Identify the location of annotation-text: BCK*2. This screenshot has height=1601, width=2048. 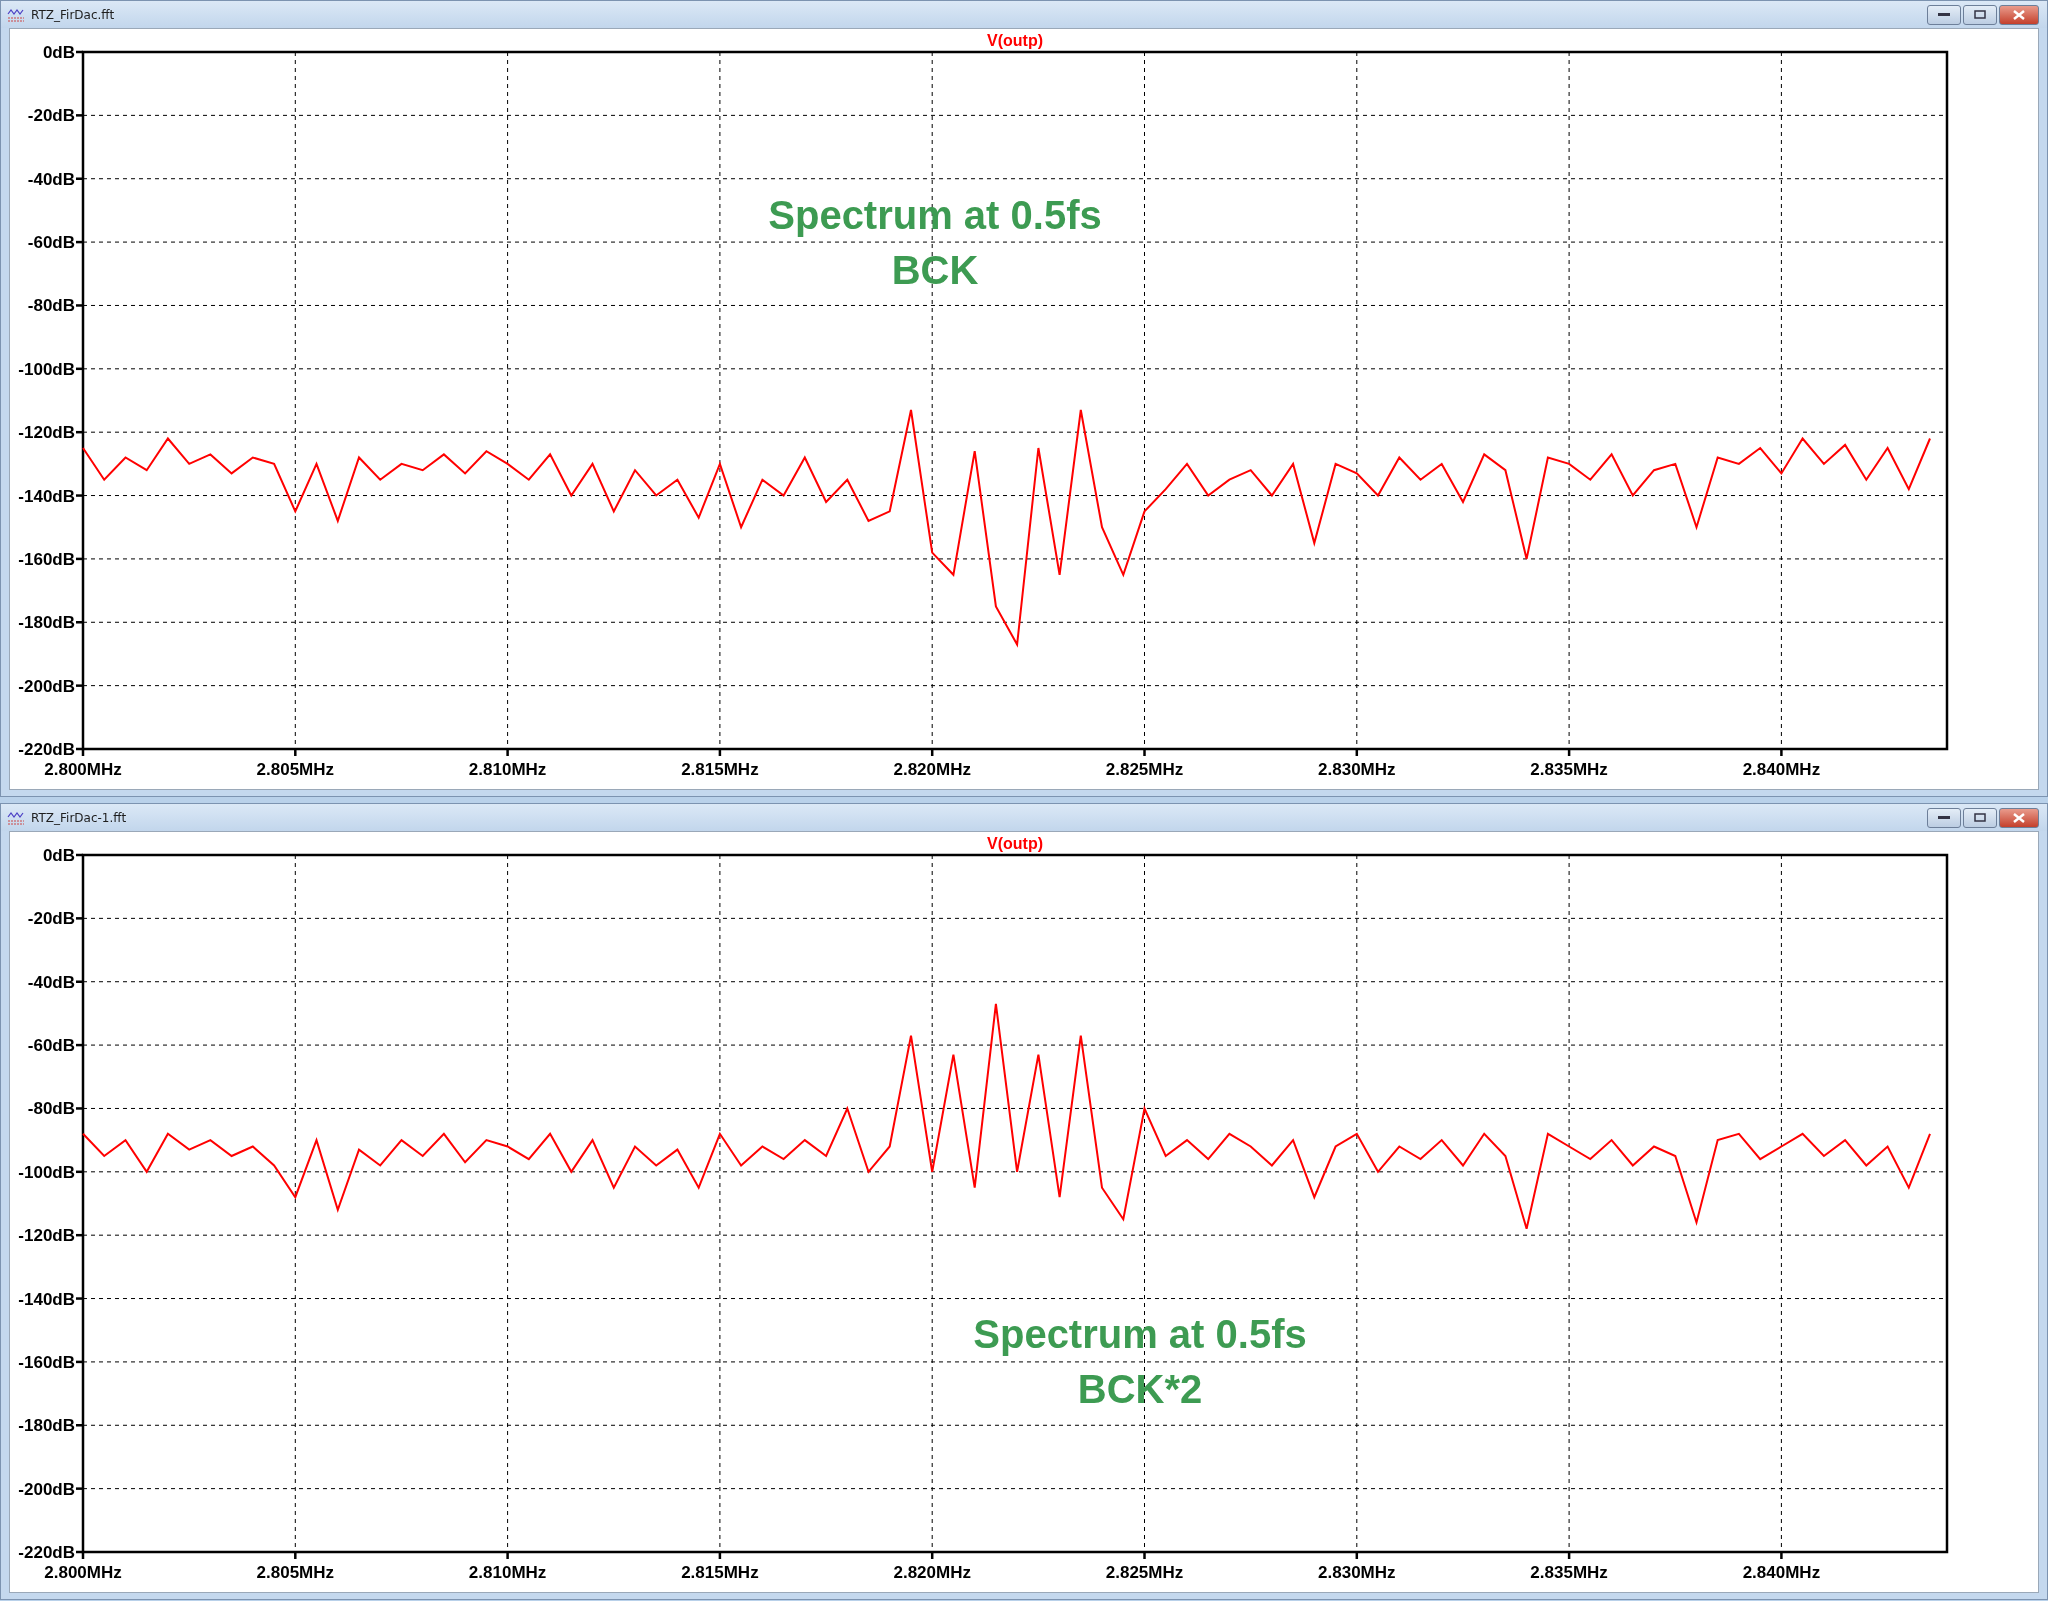
(1140, 1389).